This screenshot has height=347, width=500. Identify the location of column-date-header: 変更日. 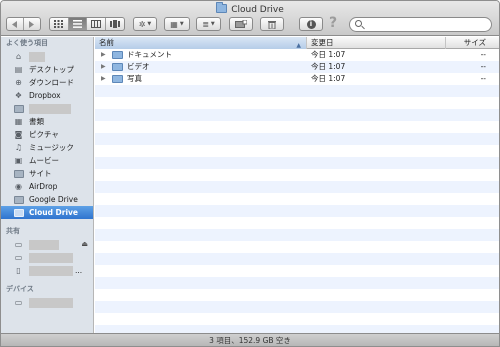
(376, 43).